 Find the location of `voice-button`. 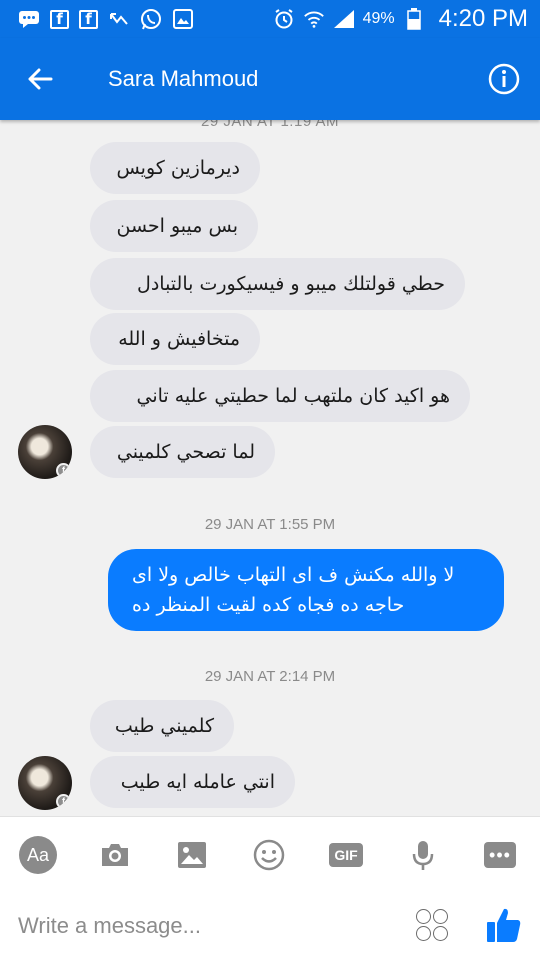

voice-button is located at coordinates (423, 855).